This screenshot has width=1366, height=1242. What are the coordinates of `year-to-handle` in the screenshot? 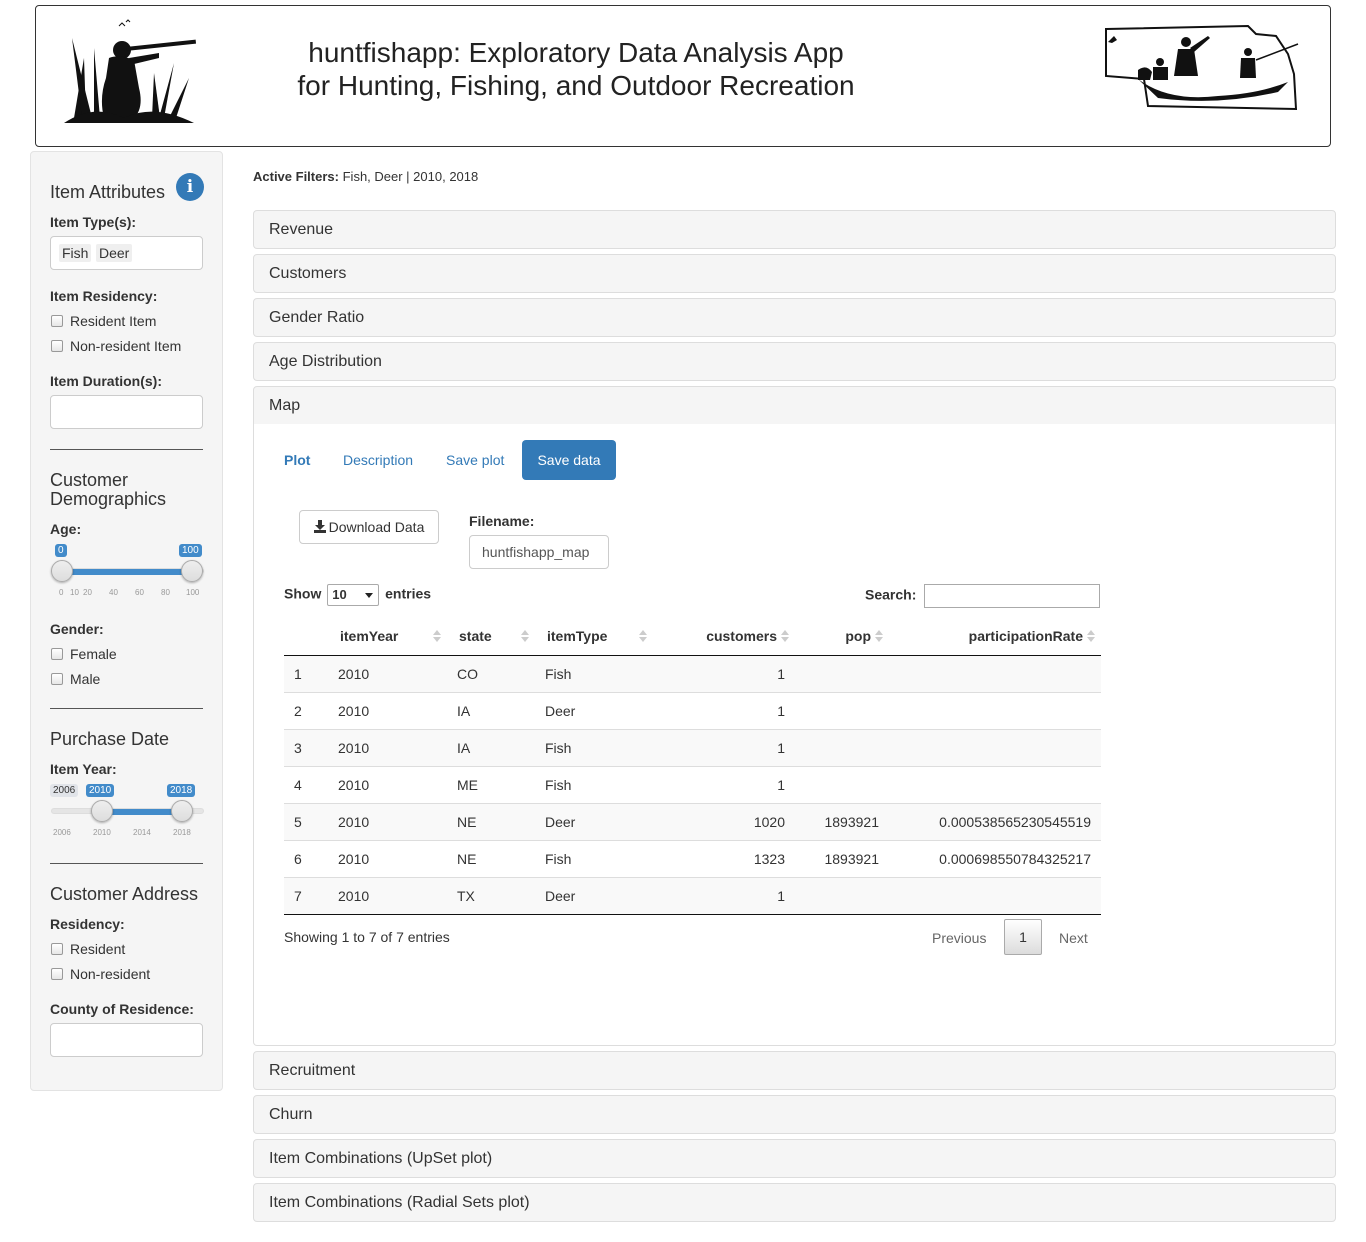 It's located at (182, 811).